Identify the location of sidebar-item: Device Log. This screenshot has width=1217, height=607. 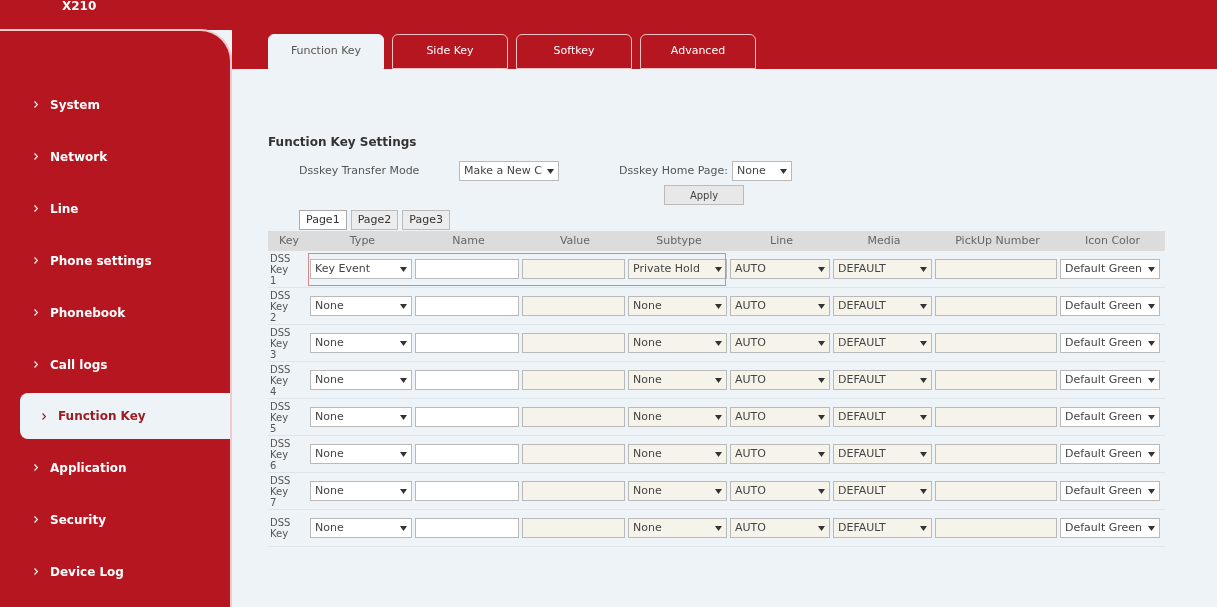
(115, 571).